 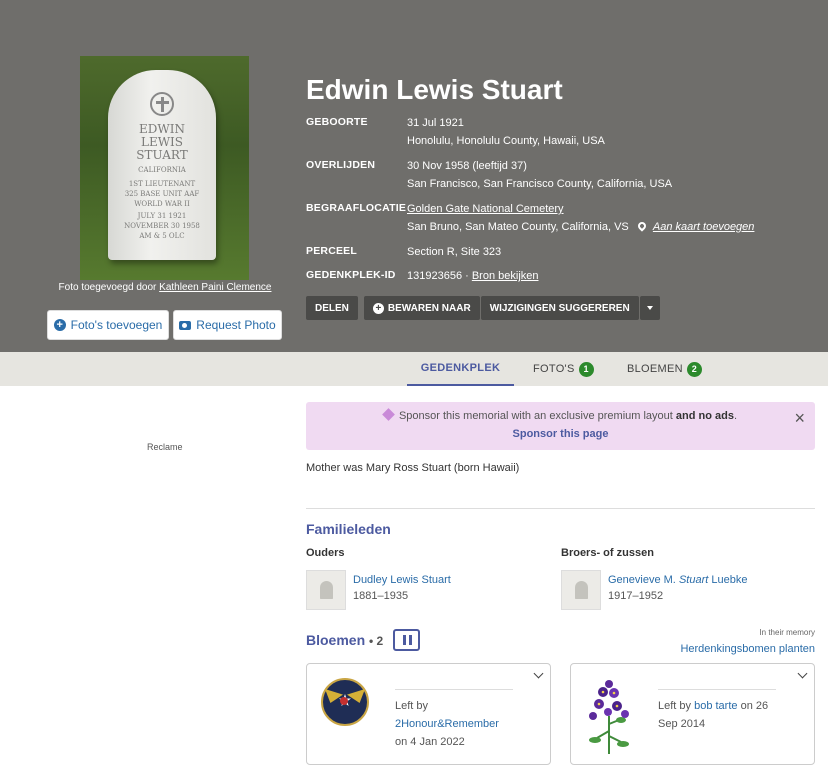 What do you see at coordinates (227, 325) in the screenshot?
I see `request-photo-button: Request Photo` at bounding box center [227, 325].